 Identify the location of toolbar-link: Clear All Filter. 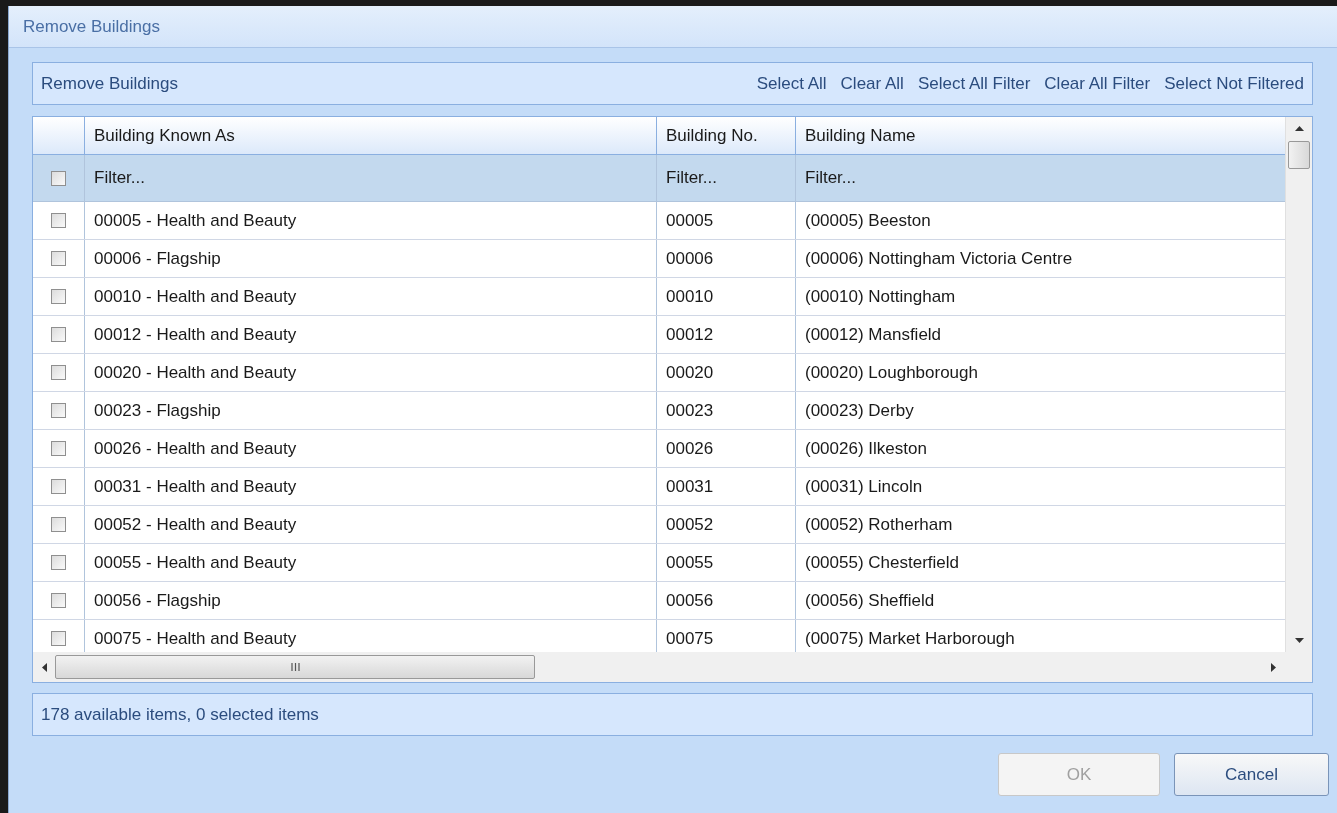
(1097, 83).